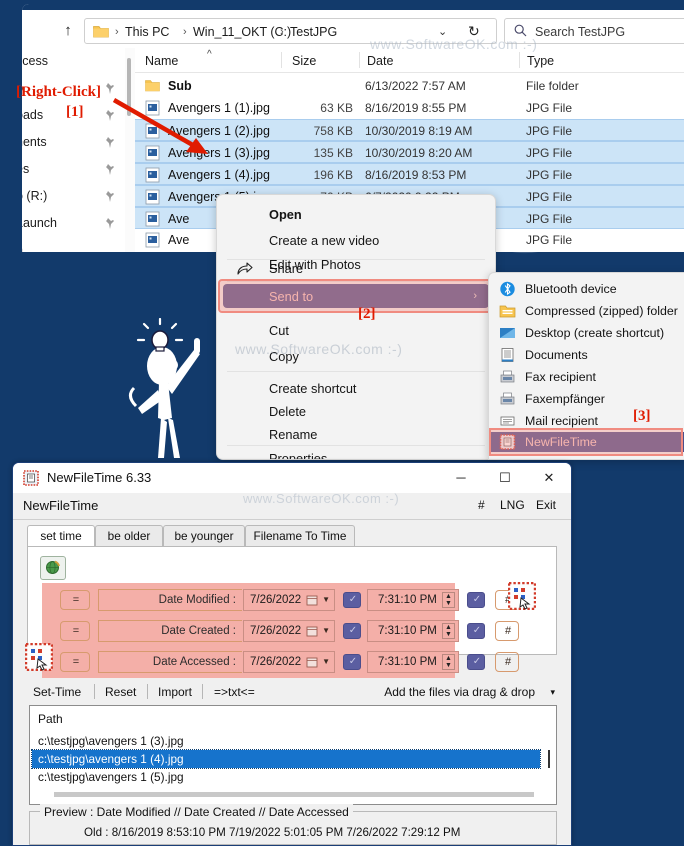 This screenshot has width=684, height=846. Describe the element at coordinates (561, 421) in the screenshot. I see `submenu-item-label: Mail recipient` at that location.